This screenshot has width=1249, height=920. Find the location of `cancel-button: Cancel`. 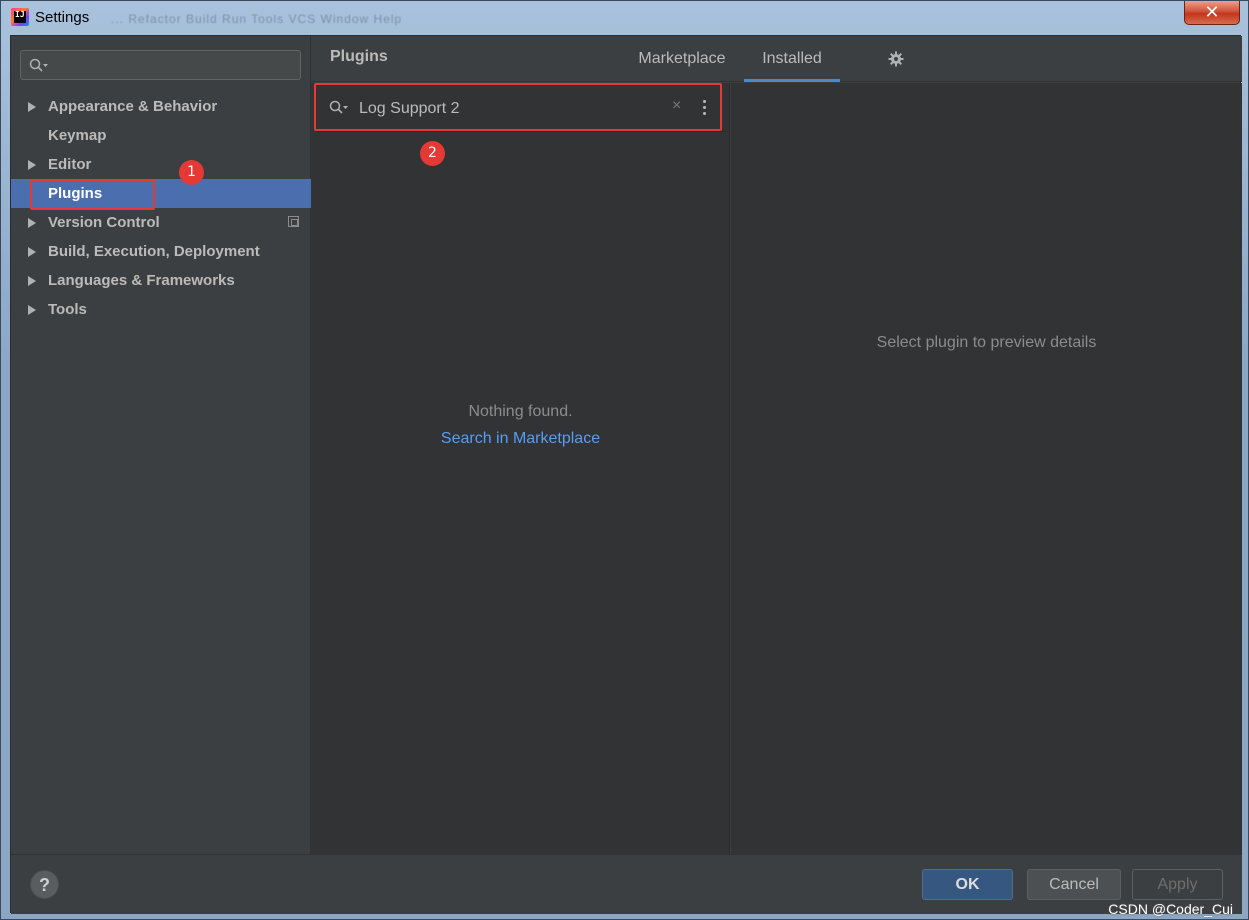

cancel-button: Cancel is located at coordinates (1074, 884).